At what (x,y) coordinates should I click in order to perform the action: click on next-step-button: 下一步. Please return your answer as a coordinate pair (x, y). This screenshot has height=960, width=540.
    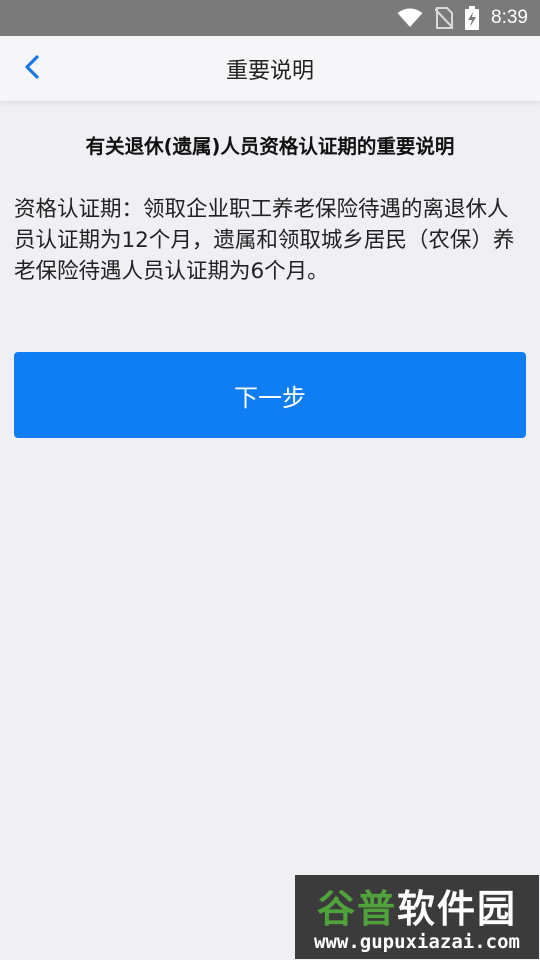
    Looking at the image, I should click on (270, 395).